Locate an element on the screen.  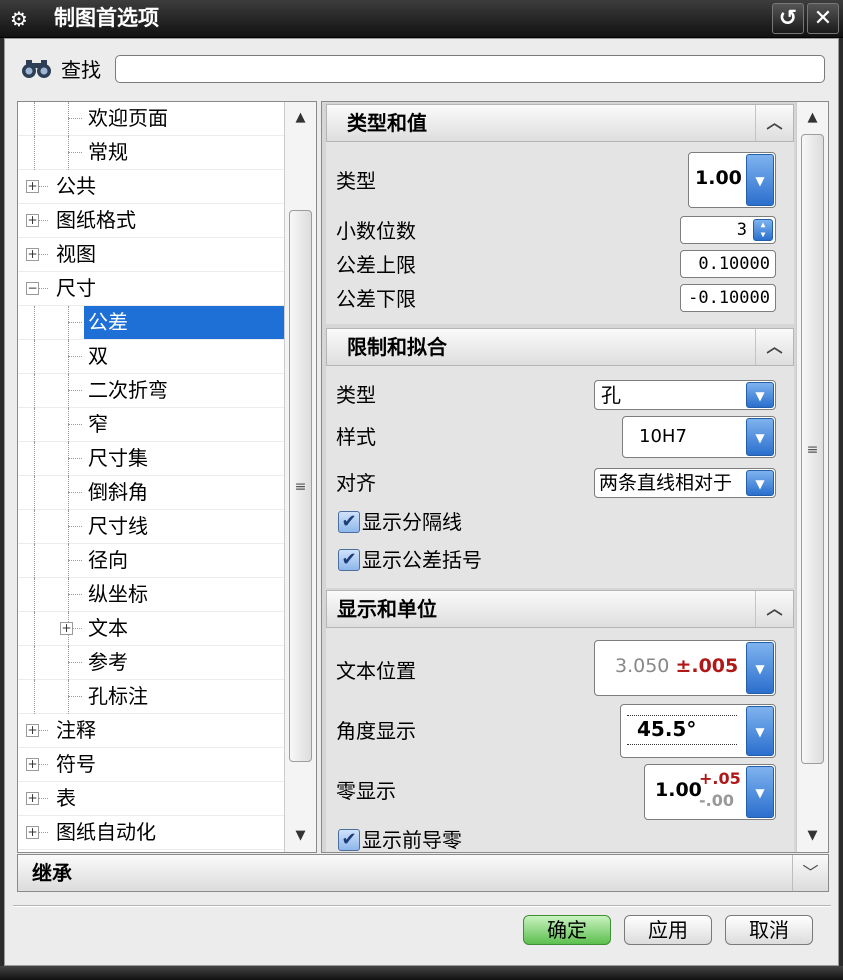
decimals-stepper: 3 ▲ ▼ is located at coordinates (728, 230).